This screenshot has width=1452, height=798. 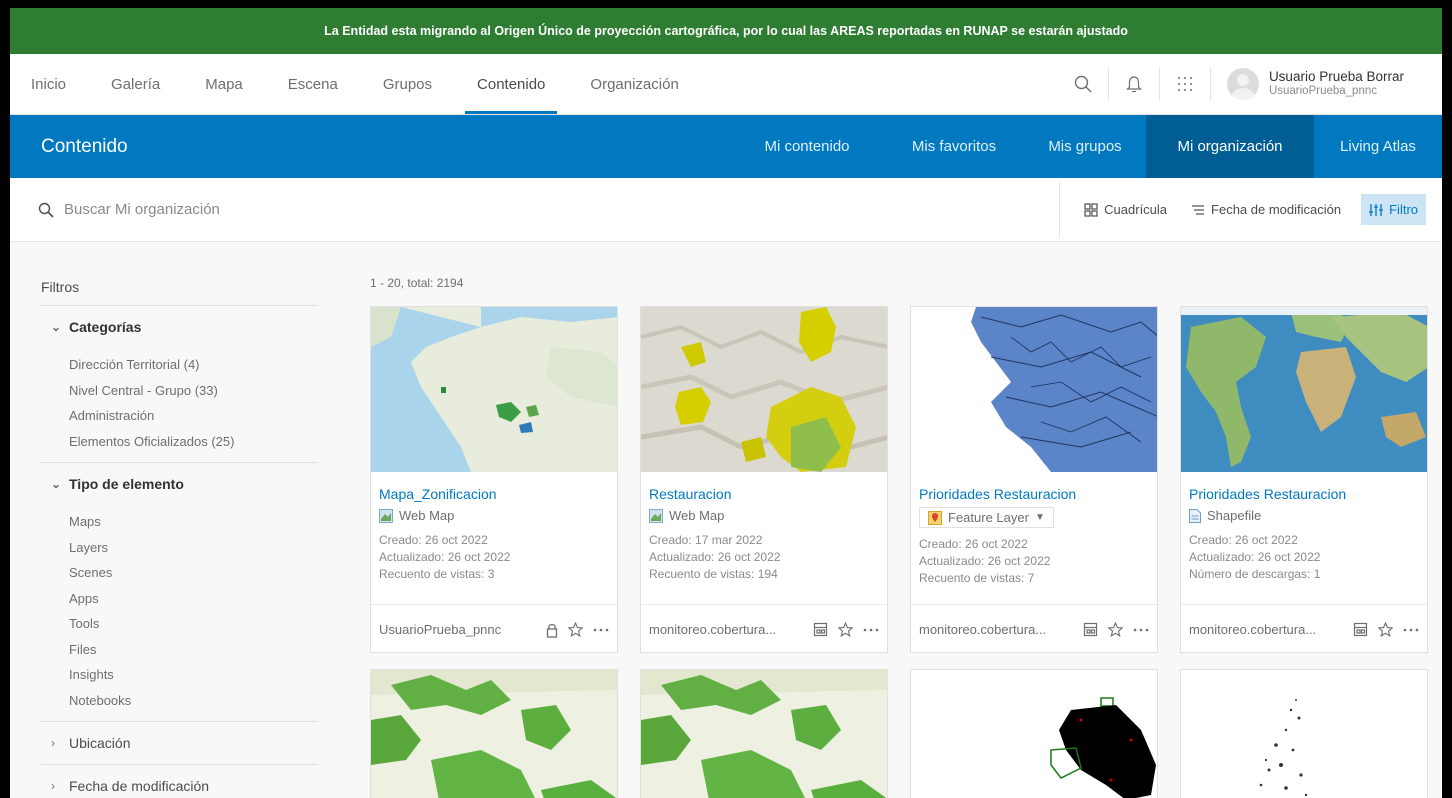 What do you see at coordinates (193, 416) in the screenshot?
I see `category-item: Administración` at bounding box center [193, 416].